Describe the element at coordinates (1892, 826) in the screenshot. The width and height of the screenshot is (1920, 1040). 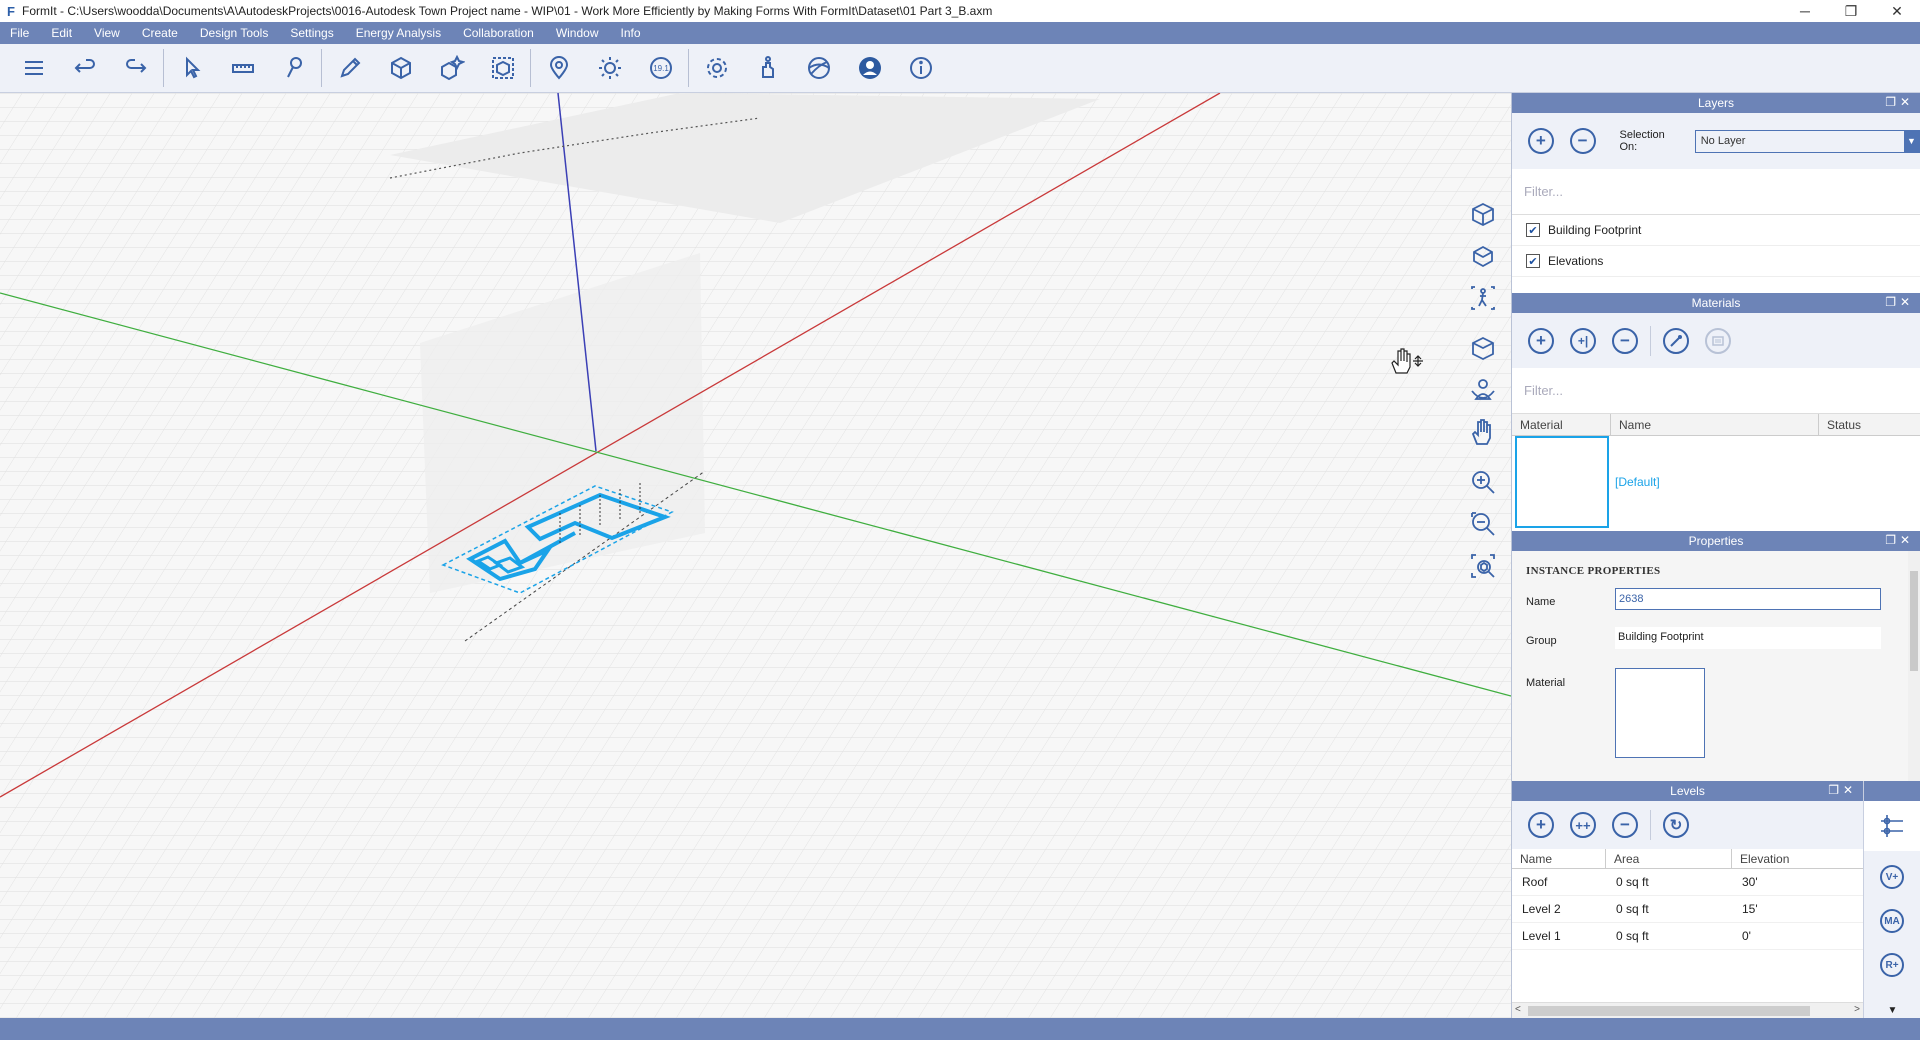
I see `level-tool-button` at that location.